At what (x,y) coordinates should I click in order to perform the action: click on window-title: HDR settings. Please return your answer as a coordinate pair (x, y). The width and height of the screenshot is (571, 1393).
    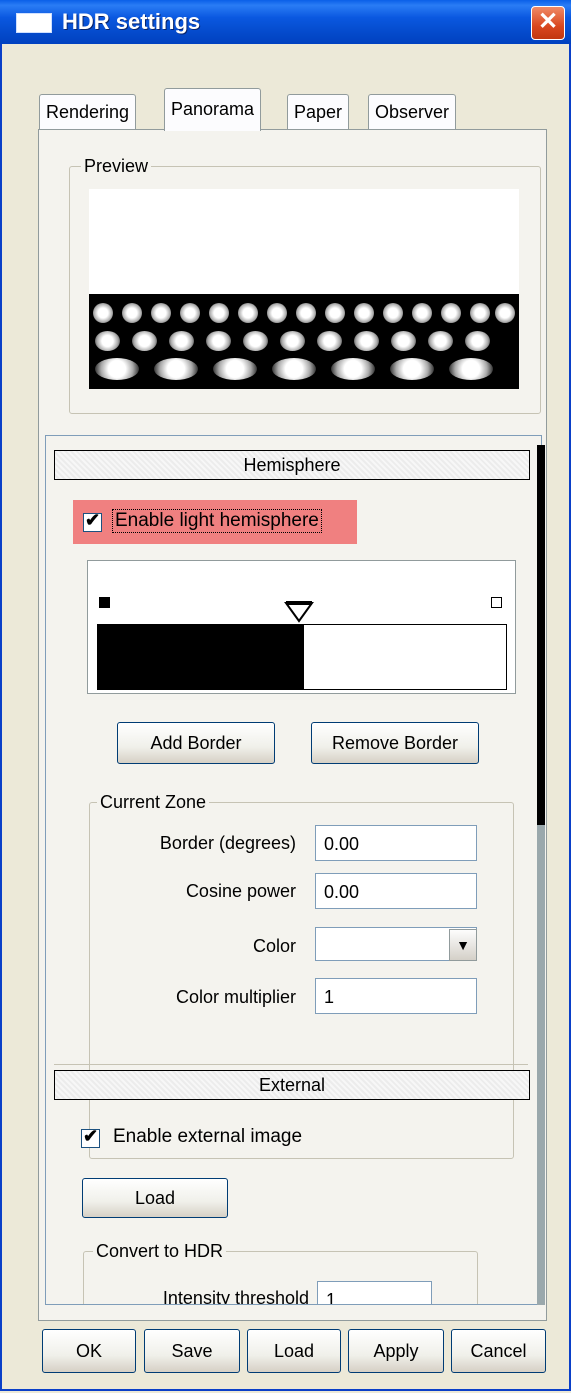
    Looking at the image, I should click on (131, 21).